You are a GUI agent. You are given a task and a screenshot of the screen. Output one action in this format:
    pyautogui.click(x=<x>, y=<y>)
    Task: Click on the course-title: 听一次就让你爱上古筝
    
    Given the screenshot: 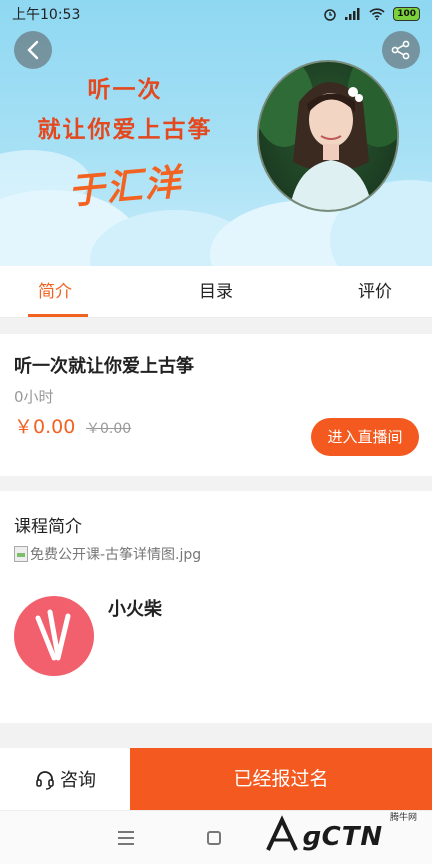 What is the action you would take?
    pyautogui.click(x=104, y=366)
    